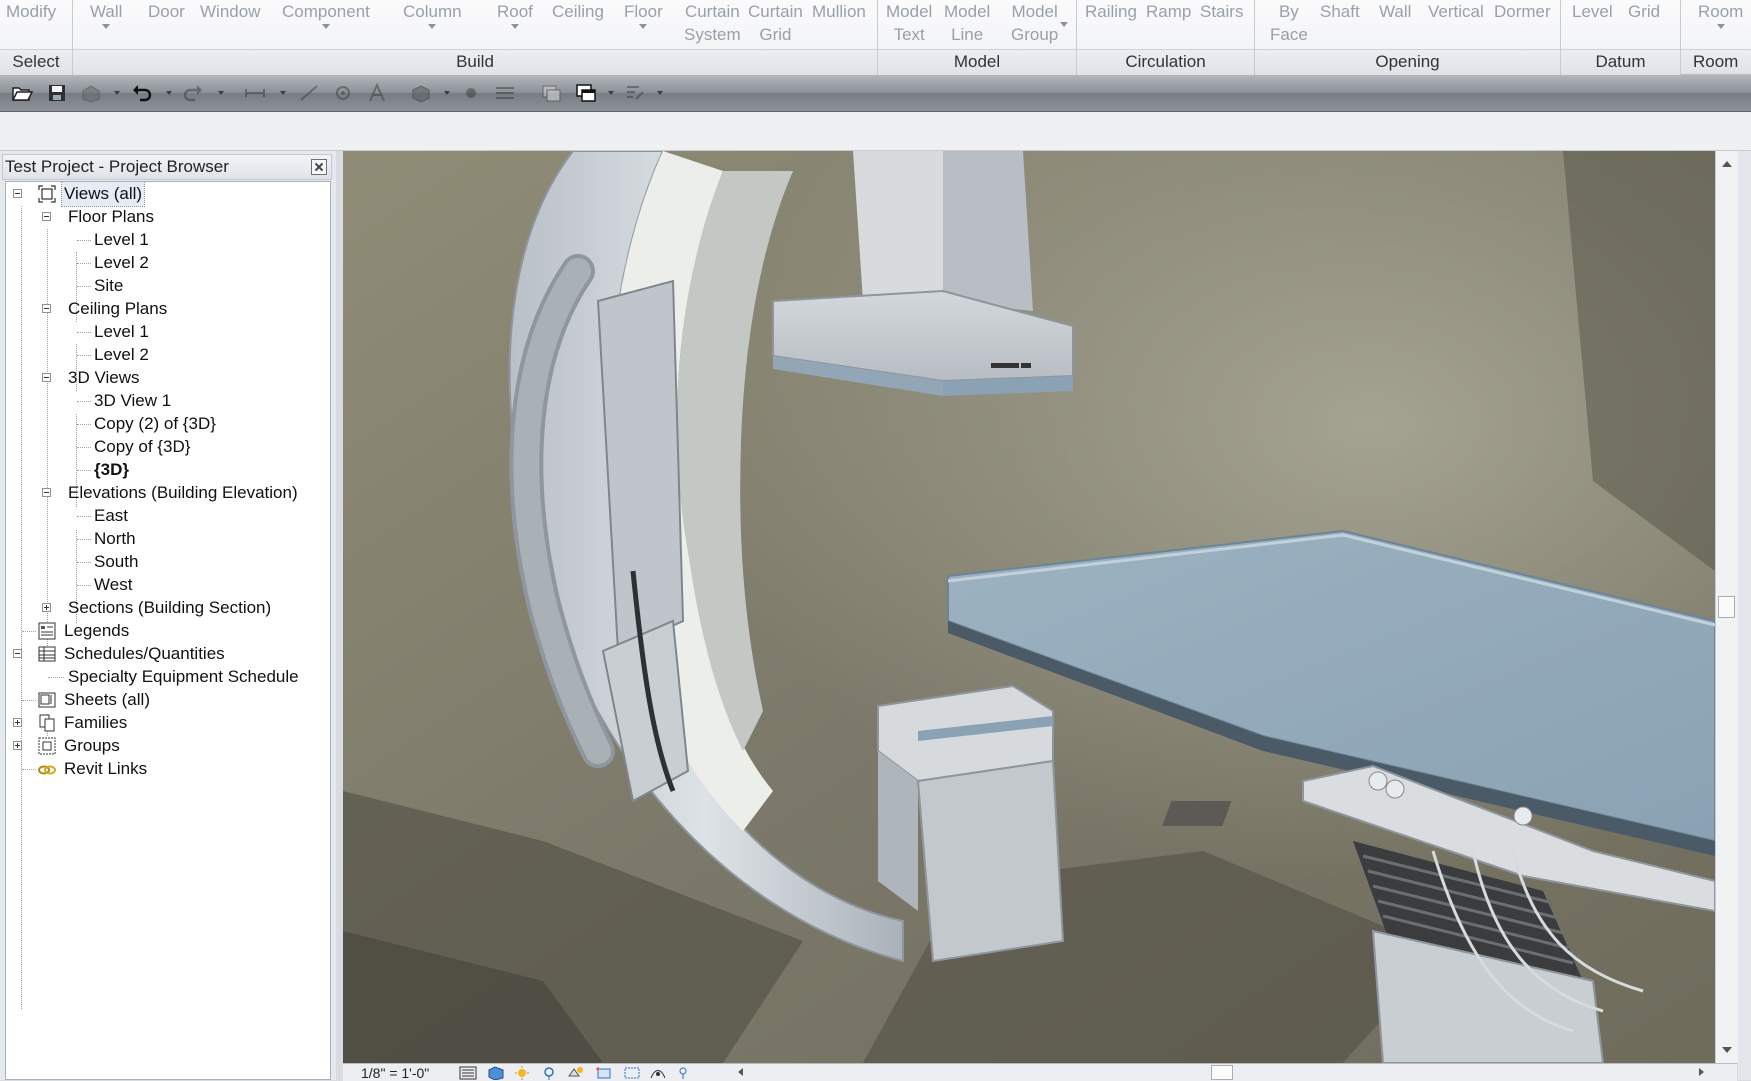 The height and width of the screenshot is (1081, 1751). Describe the element at coordinates (377, 93) in the screenshot. I see `text-icon` at that location.